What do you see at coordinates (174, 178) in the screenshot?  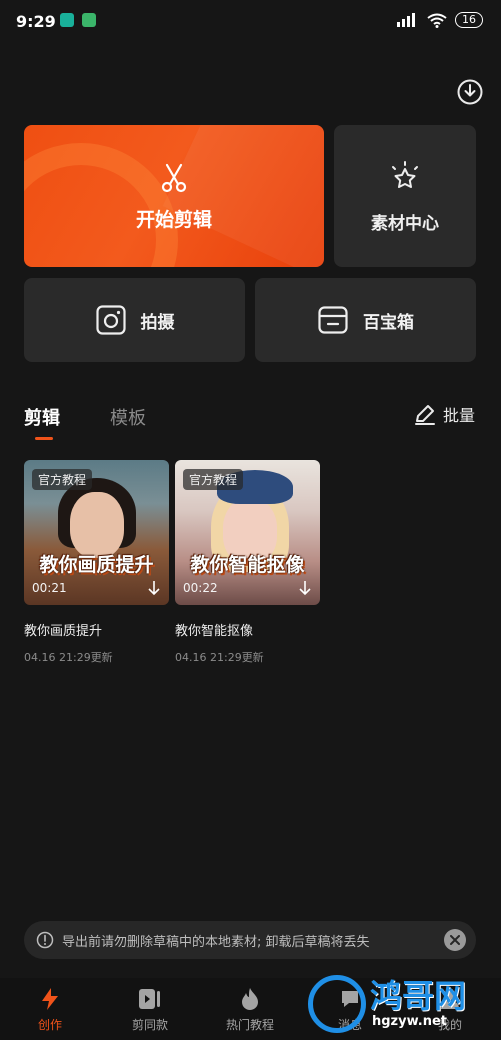 I see `scissors-icon` at bounding box center [174, 178].